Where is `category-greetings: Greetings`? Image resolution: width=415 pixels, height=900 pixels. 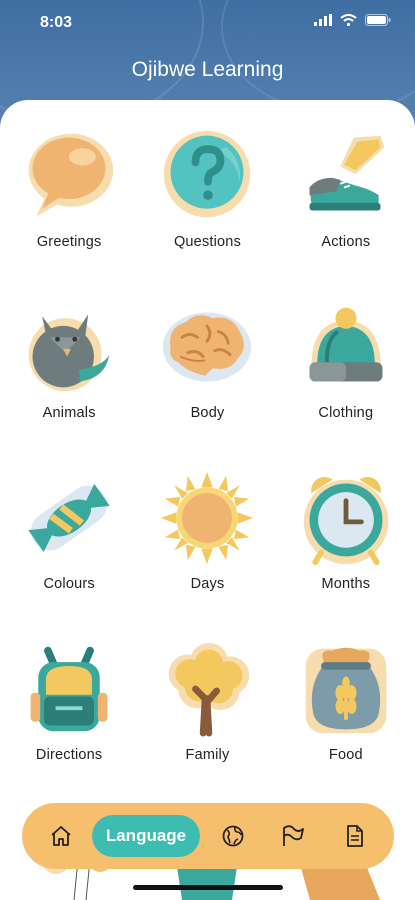 category-greetings: Greetings is located at coordinates (69, 213).